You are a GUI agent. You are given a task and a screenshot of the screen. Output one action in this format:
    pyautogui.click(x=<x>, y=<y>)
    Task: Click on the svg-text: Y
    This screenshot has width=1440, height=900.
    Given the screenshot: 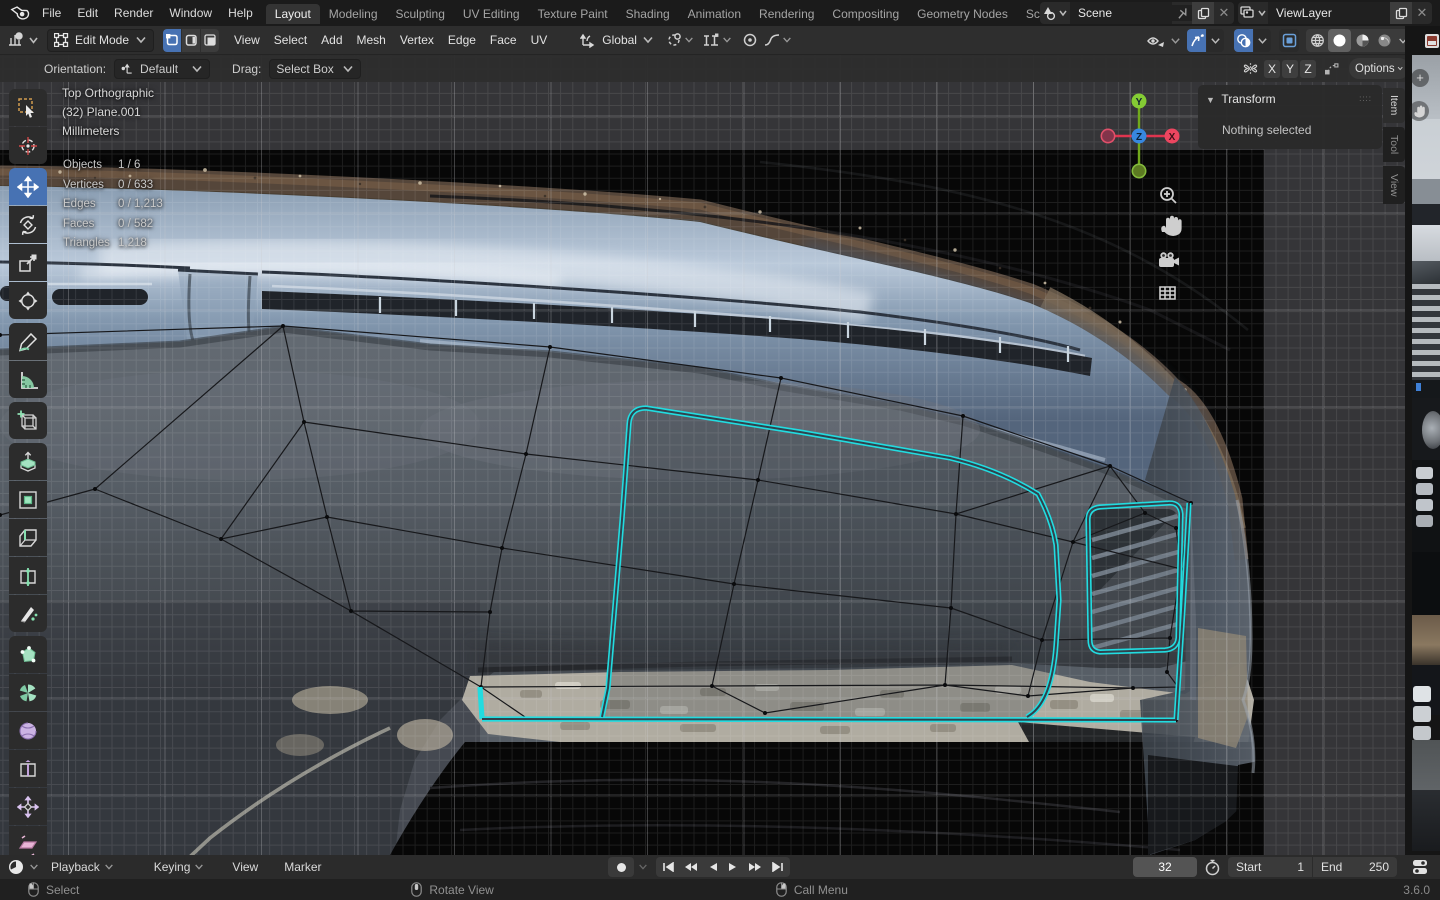 What is the action you would take?
    pyautogui.click(x=1139, y=102)
    